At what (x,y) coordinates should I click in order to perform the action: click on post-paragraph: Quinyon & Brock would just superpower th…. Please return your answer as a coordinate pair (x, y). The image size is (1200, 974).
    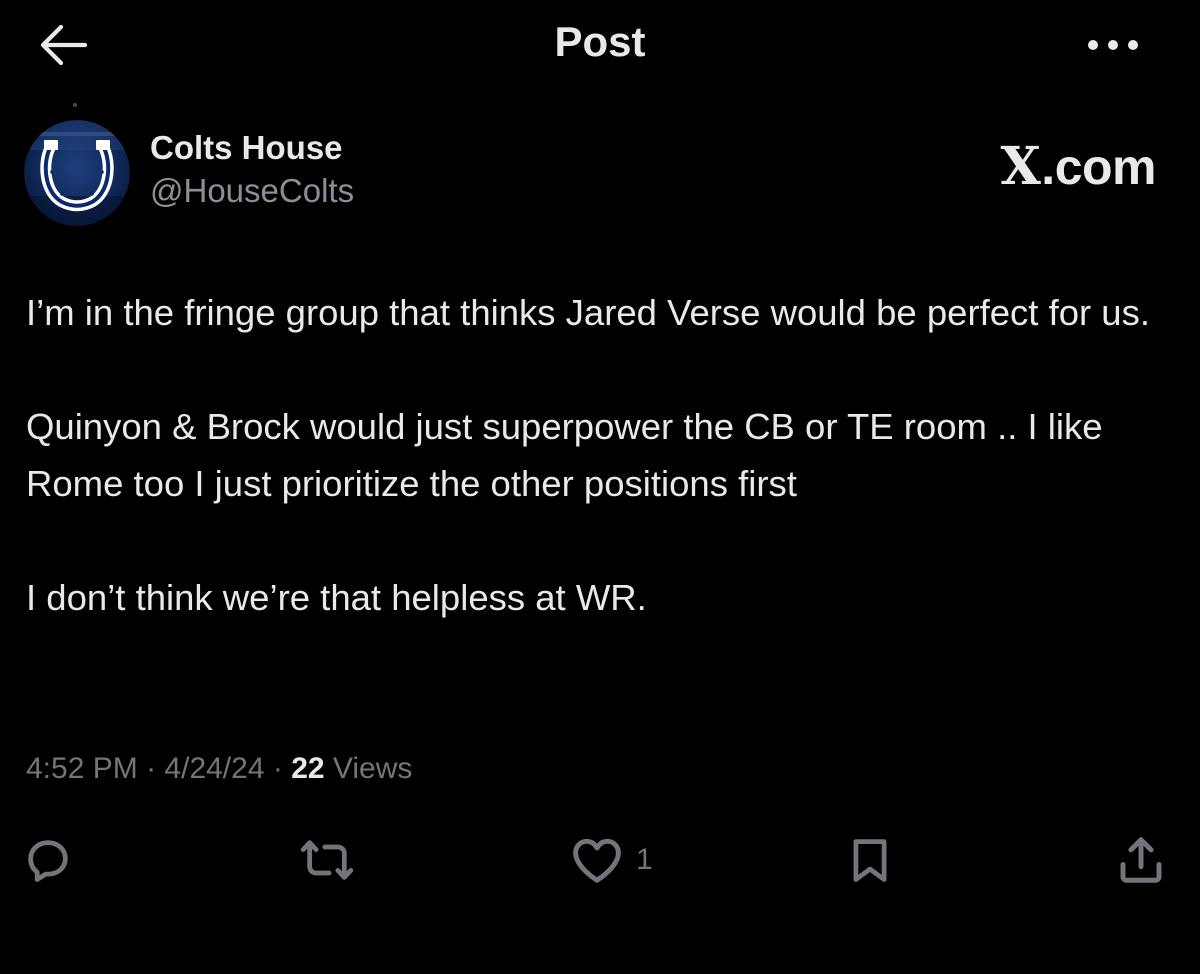
    Looking at the image, I should click on (564, 455).